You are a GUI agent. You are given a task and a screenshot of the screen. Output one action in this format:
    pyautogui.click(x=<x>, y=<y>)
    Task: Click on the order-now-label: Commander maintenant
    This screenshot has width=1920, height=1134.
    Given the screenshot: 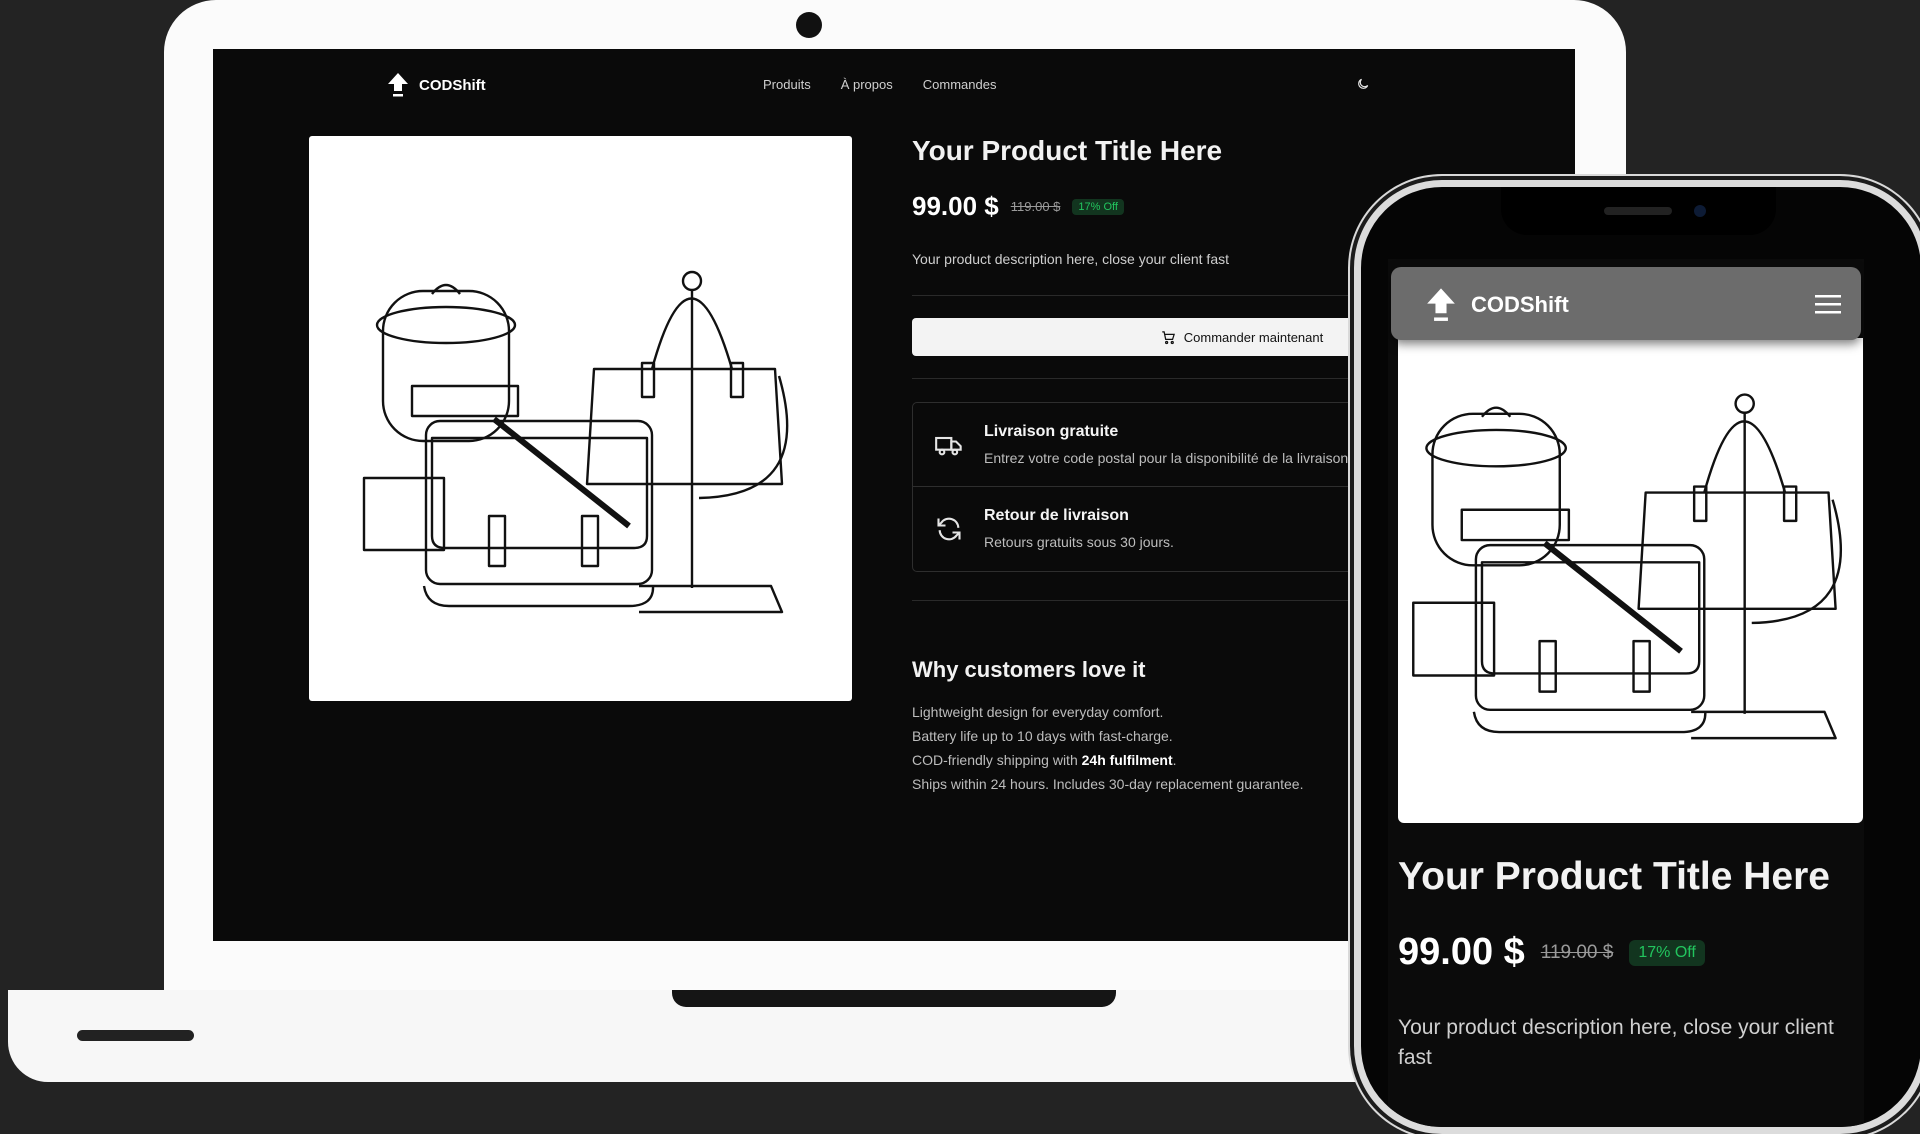 What is the action you would take?
    pyautogui.click(x=1253, y=337)
    